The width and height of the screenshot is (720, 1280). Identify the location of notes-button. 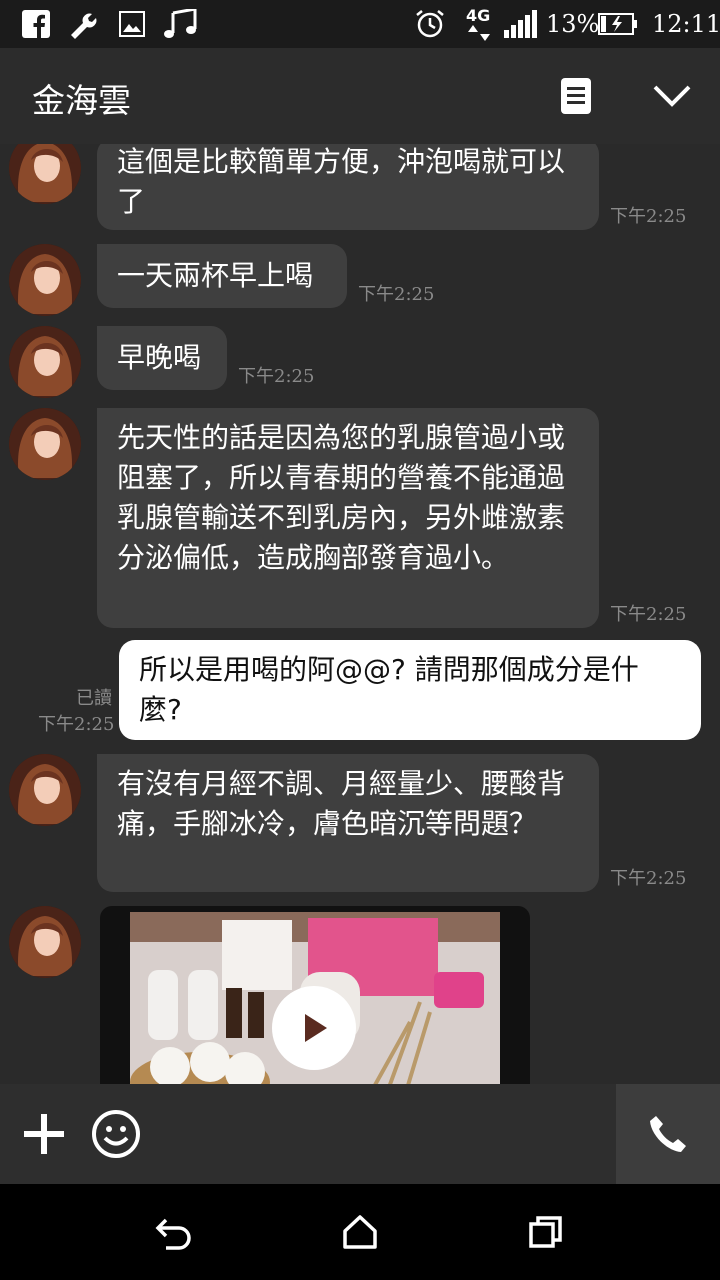
(576, 96).